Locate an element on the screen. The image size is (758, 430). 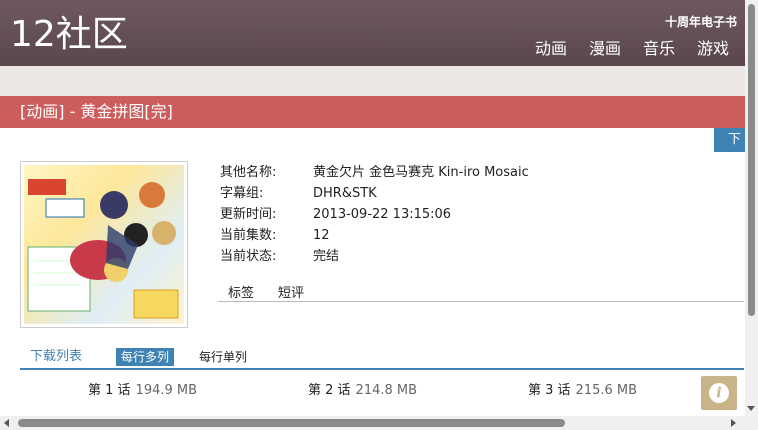
main-nav: 动画 漫画 音乐 游戏 is located at coordinates (632, 49).